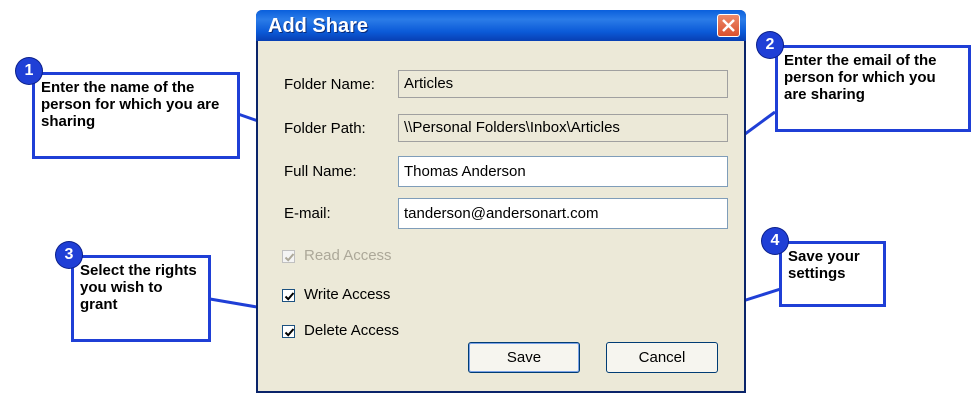 The image size is (971, 394). What do you see at coordinates (141, 298) in the screenshot?
I see `callout-3-box: Select the rights you wish to grant` at bounding box center [141, 298].